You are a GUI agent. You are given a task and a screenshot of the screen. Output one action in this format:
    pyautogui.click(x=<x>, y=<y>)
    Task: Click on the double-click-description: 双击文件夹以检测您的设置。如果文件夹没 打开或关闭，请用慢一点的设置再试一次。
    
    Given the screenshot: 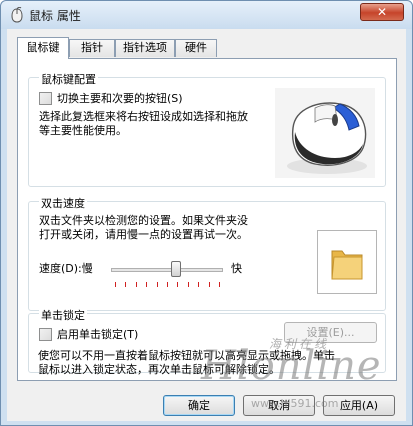 What is the action you would take?
    pyautogui.click(x=159, y=228)
    